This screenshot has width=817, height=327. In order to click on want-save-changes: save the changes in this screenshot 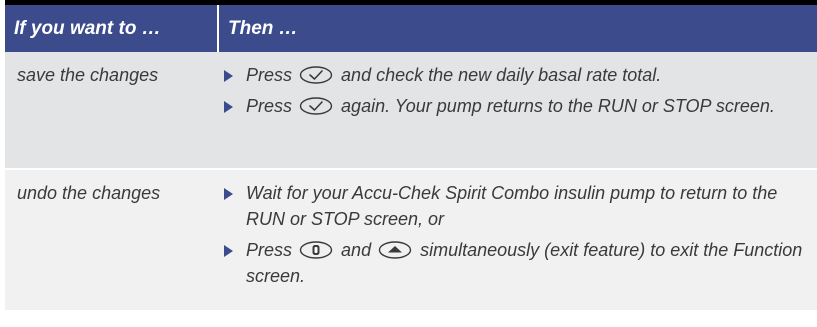, I will do `click(111, 110)`.